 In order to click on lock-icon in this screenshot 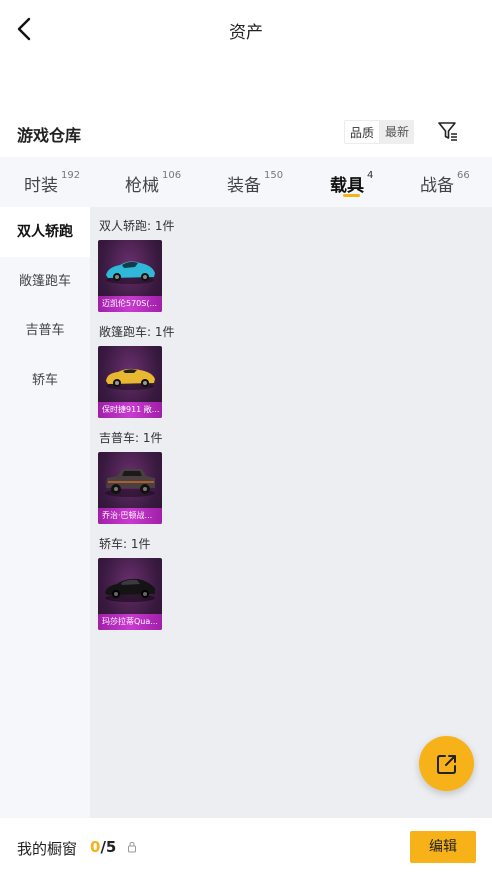, I will do `click(132, 847)`.